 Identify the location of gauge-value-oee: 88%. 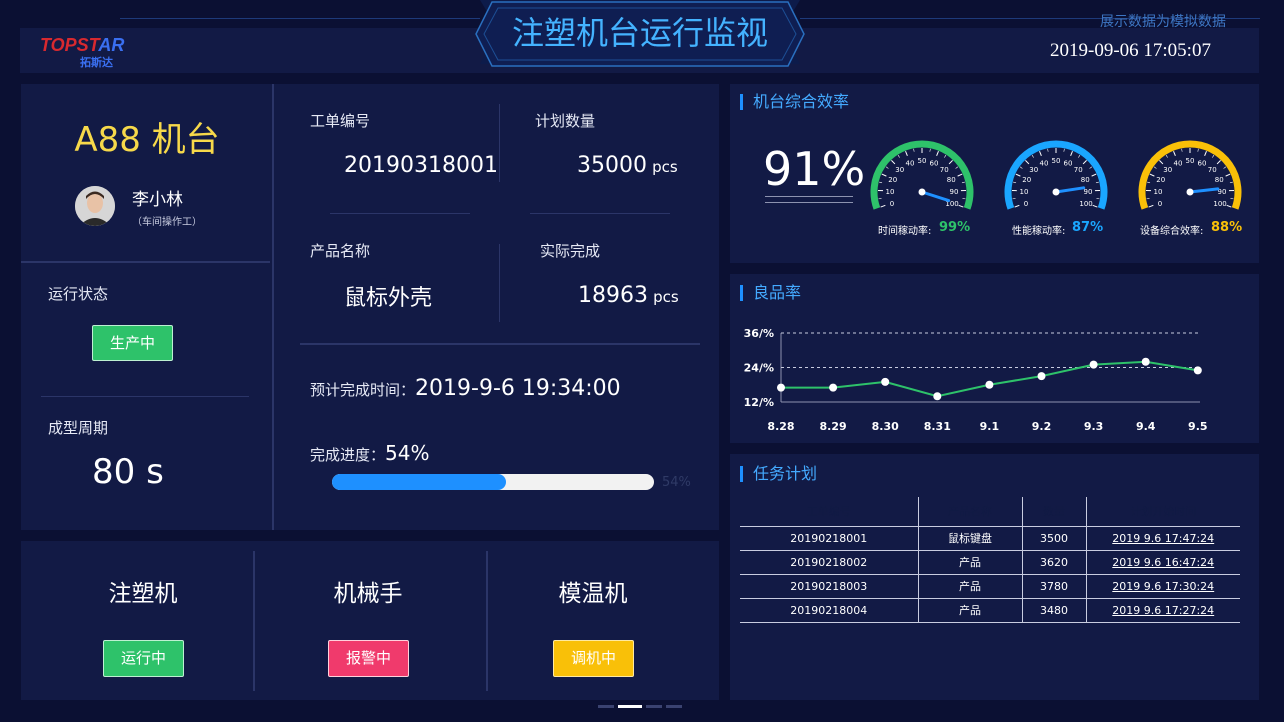
(1227, 227).